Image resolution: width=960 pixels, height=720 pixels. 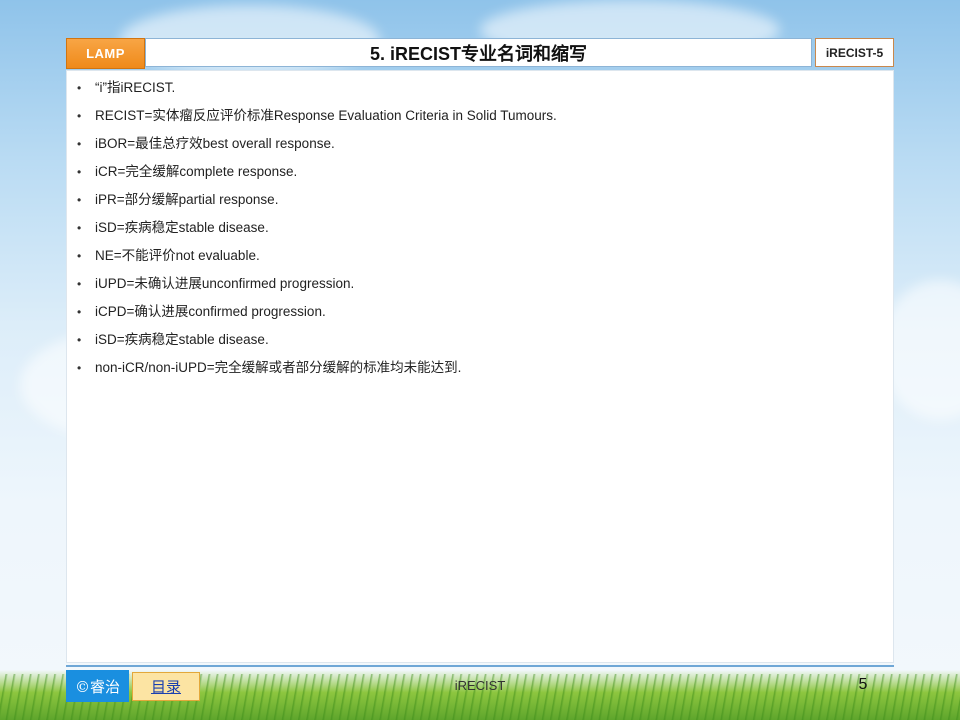 I want to click on list-item-text: non-iCR/non-iUPD=完全缓解或者部分缓解的标准均未能达到., so click(x=278, y=367).